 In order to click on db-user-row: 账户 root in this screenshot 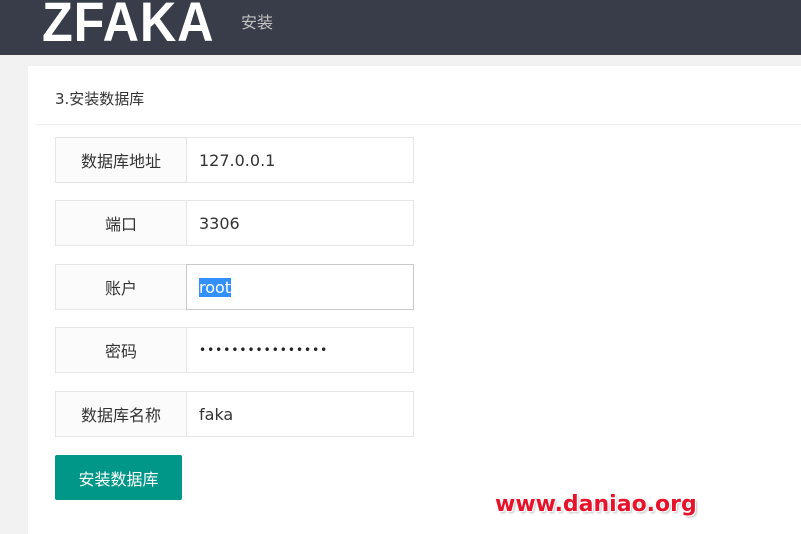, I will do `click(234, 287)`.